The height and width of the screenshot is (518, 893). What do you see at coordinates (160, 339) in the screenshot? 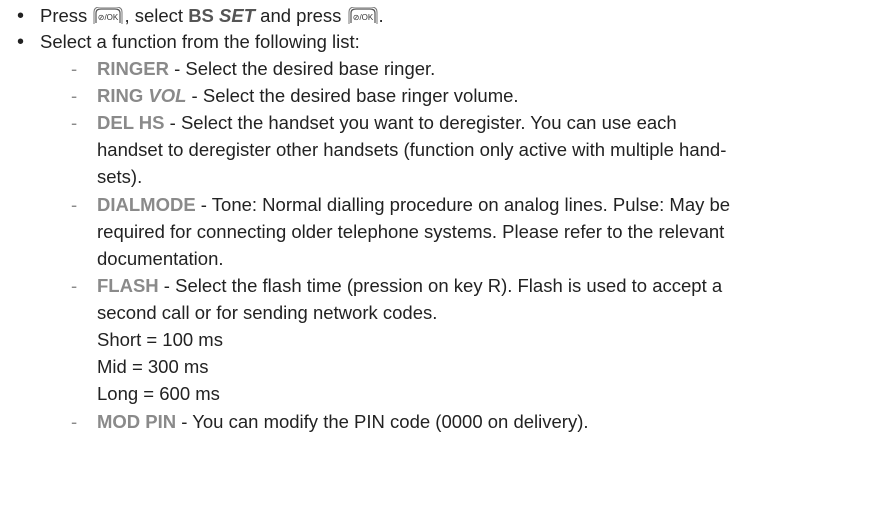
I see `flash-short-value: Short = 100 ms` at bounding box center [160, 339].